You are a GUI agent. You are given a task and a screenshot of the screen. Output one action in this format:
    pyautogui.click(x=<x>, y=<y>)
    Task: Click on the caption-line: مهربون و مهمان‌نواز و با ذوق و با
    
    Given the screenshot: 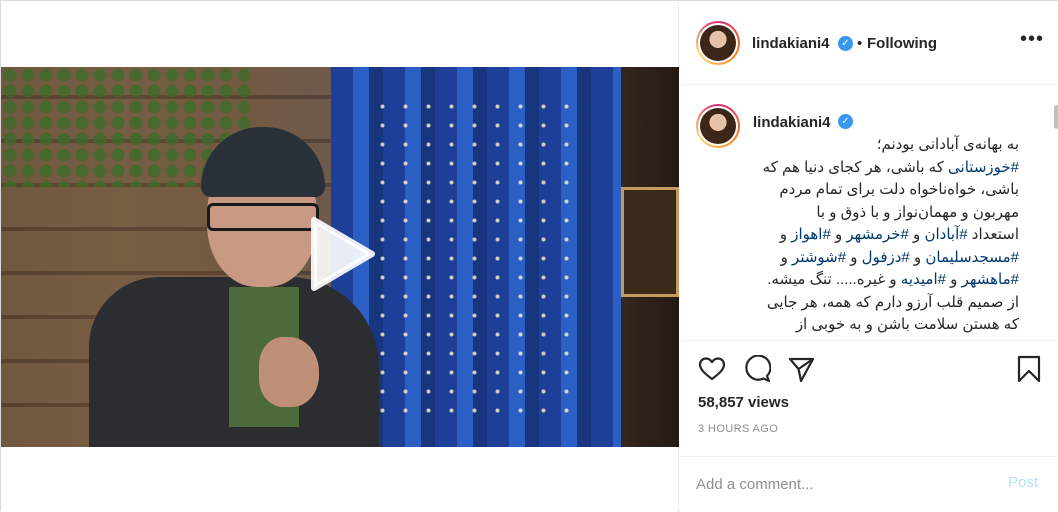 What is the action you would take?
    pyautogui.click(x=886, y=213)
    